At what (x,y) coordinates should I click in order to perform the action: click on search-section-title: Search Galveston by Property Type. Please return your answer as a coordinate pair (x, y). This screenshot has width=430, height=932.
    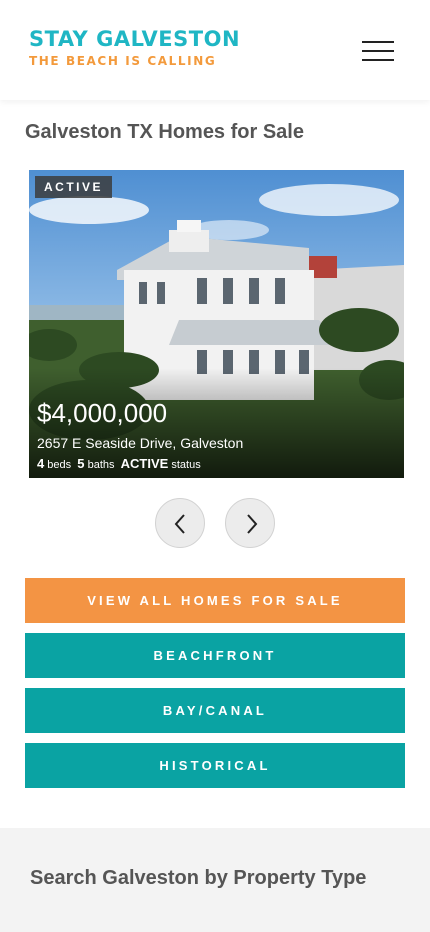
    Looking at the image, I should click on (198, 878).